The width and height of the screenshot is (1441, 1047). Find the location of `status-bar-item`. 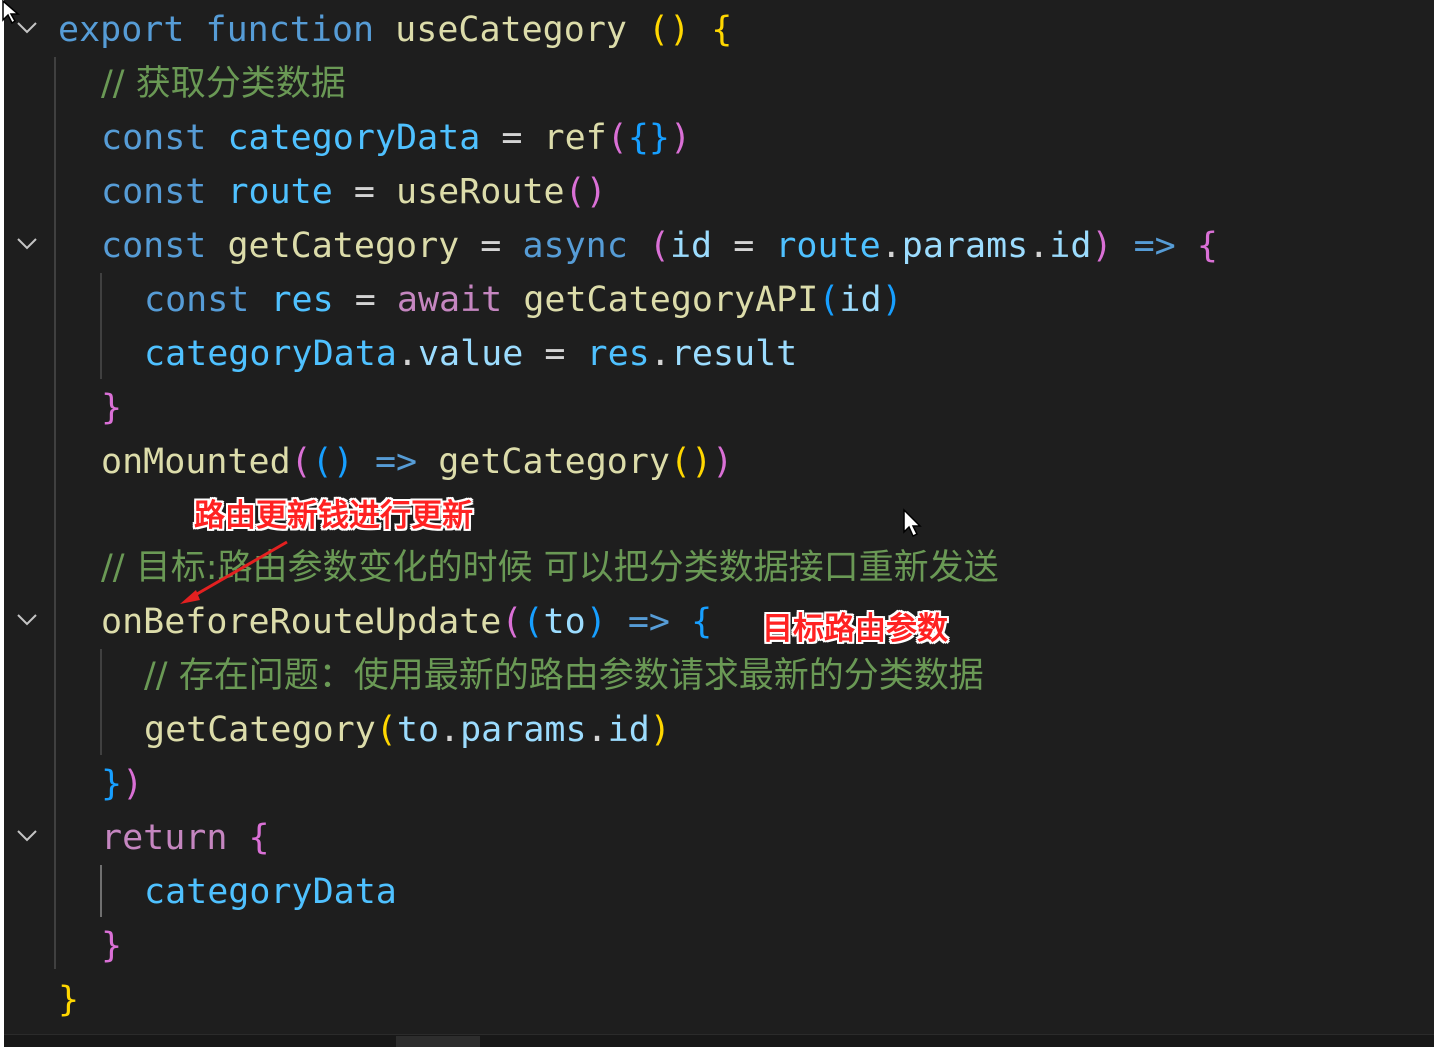

status-bar-item is located at coordinates (438, 1041).